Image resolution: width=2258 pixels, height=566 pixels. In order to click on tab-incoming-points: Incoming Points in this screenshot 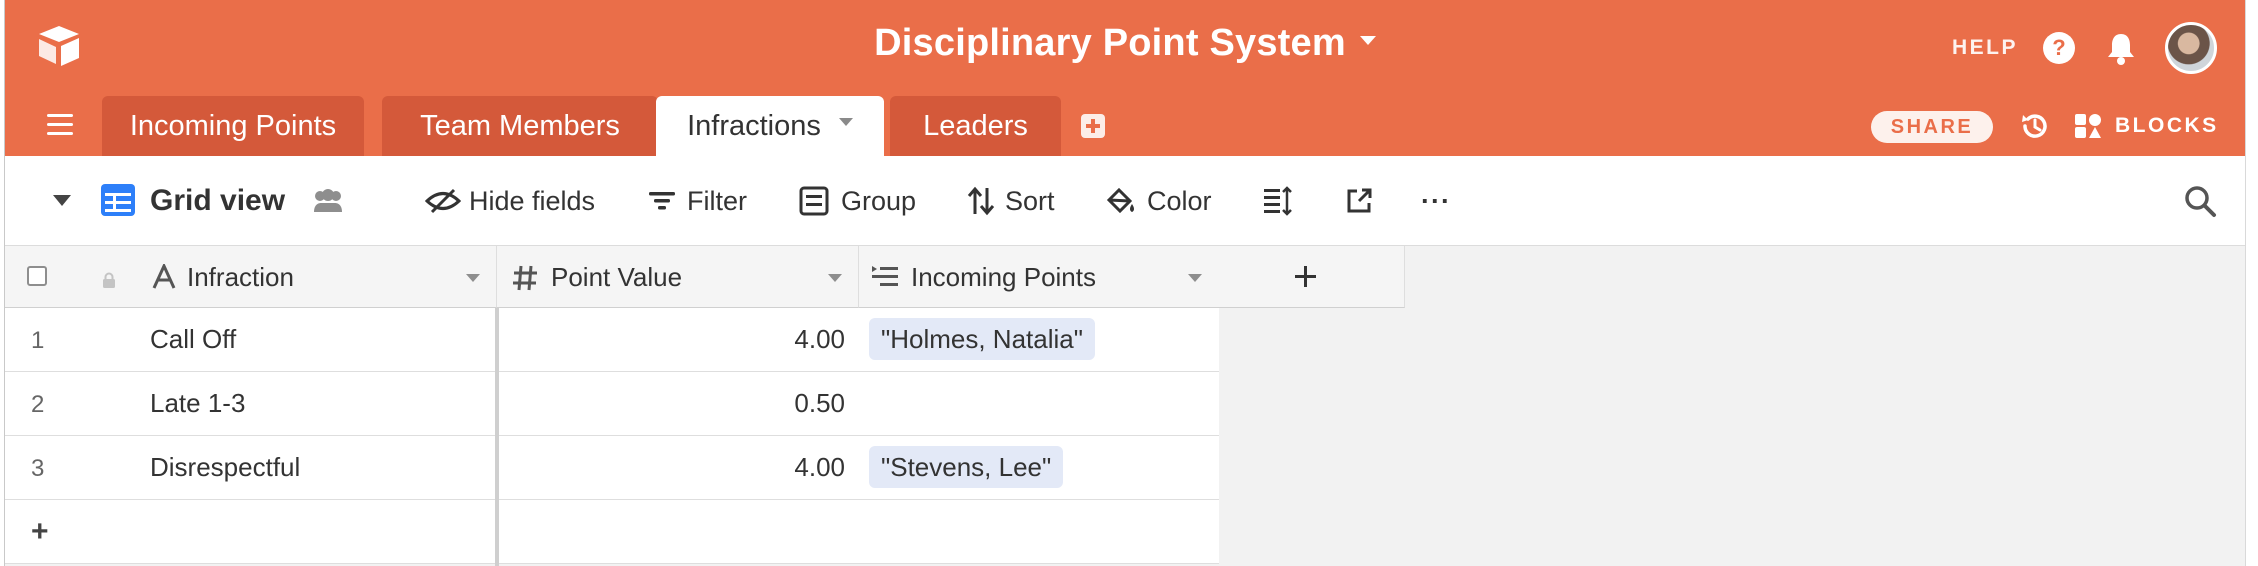, I will do `click(233, 126)`.